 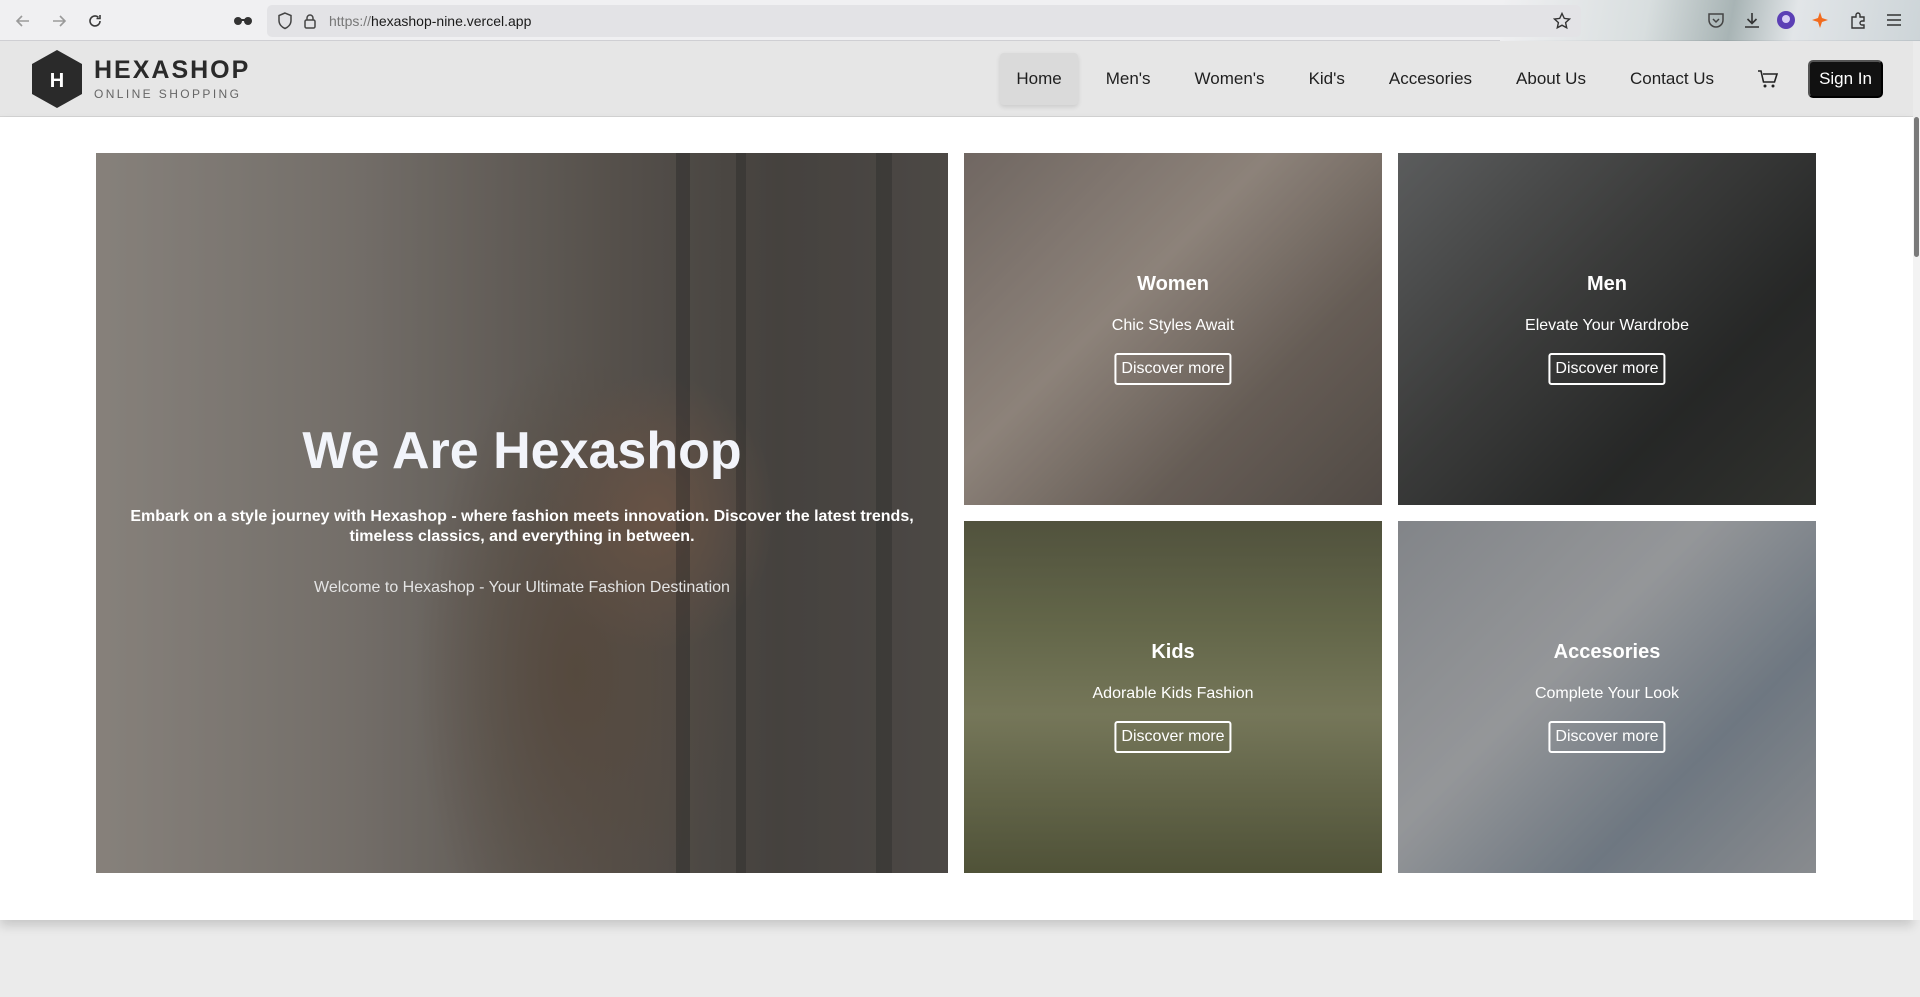 What do you see at coordinates (430, 21) in the screenshot?
I see `url-text: https://hexashop-nine.vercel.app` at bounding box center [430, 21].